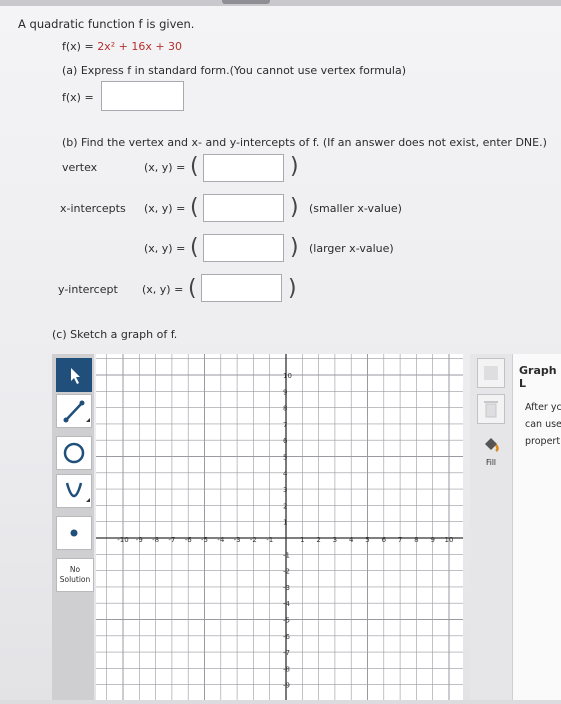 This screenshot has width=561, height=704. Describe the element at coordinates (285, 506) in the screenshot. I see `y-tick-label: 2` at that location.